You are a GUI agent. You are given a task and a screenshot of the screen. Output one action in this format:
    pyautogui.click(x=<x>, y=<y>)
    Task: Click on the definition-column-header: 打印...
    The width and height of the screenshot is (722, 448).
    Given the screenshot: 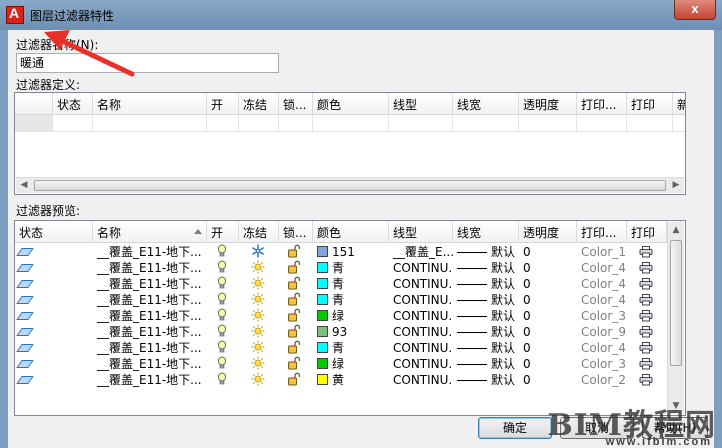 What is the action you would take?
    pyautogui.click(x=602, y=104)
    